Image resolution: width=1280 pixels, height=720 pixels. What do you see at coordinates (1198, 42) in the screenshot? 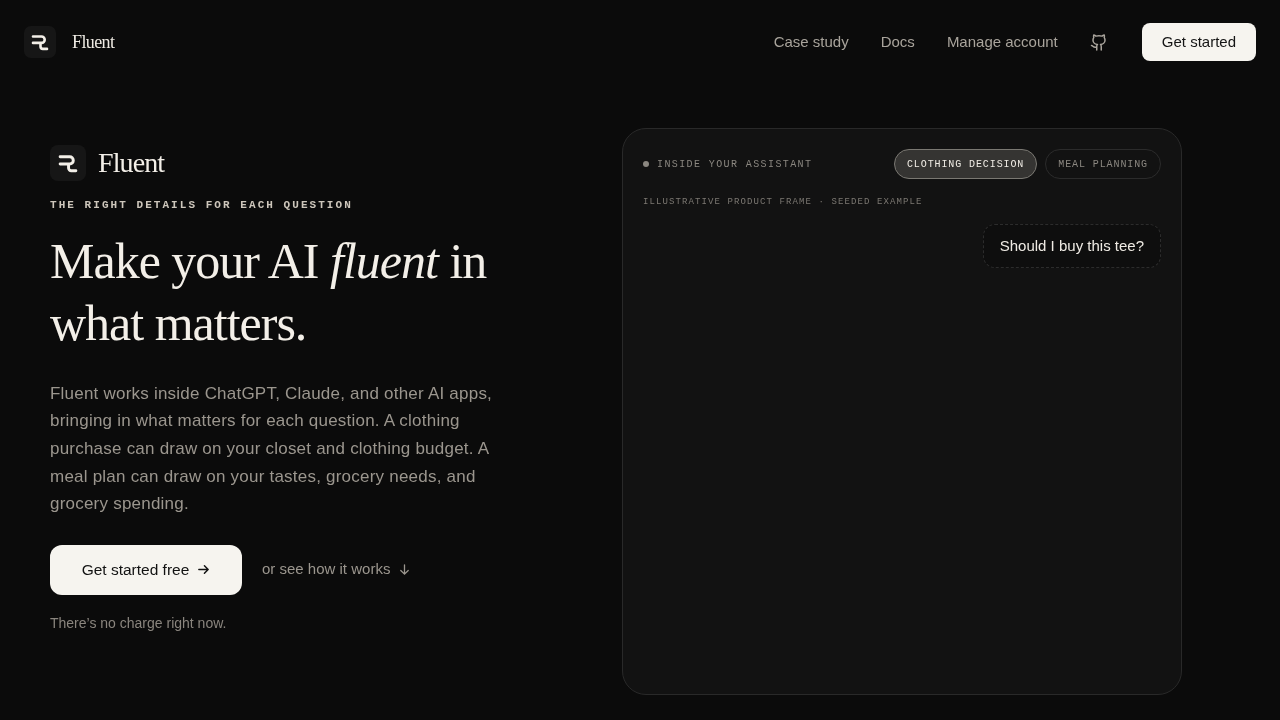
I see `get-started-button: Get started` at bounding box center [1198, 42].